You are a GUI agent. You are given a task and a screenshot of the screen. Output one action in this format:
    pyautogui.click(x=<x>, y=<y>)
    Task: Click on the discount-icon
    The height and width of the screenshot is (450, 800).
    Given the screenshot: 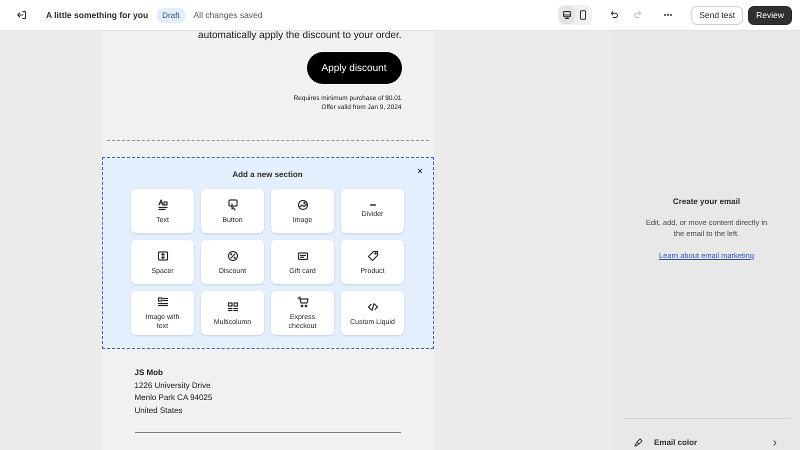 What is the action you would take?
    pyautogui.click(x=233, y=255)
    